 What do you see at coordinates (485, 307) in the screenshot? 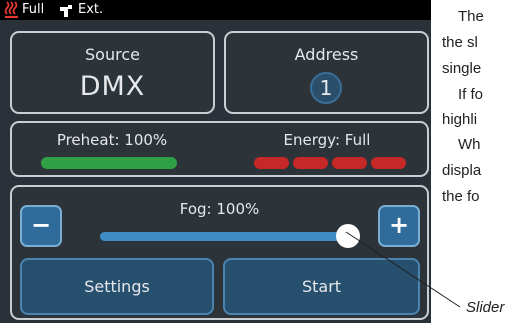
I see `slider-callout-label: Slider` at bounding box center [485, 307].